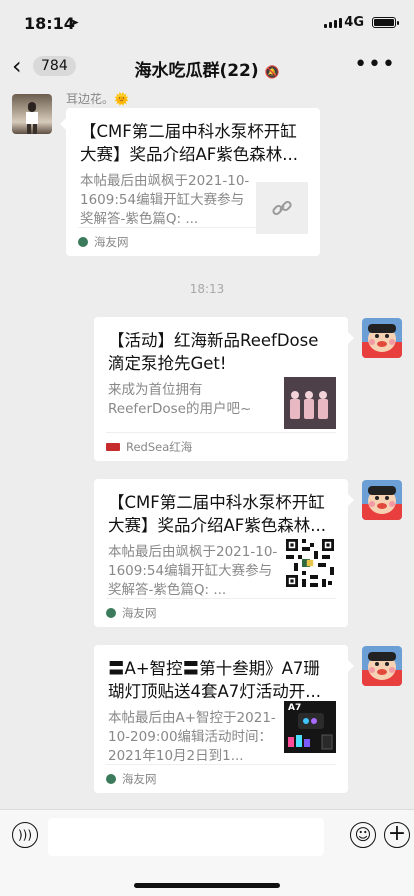 This screenshot has width=414, height=896. What do you see at coordinates (397, 835) in the screenshot?
I see `plus-icon: +` at bounding box center [397, 835].